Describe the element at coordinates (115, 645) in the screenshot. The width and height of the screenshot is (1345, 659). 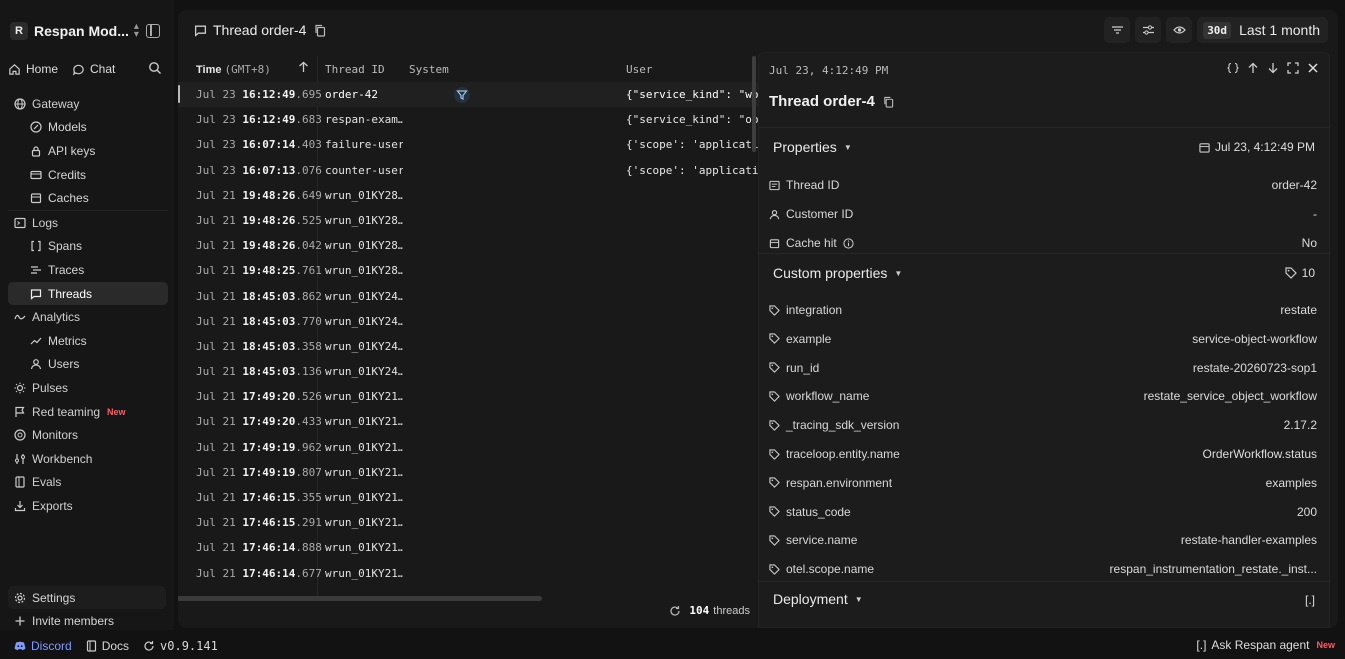
I see `docs-label: Docs` at that location.